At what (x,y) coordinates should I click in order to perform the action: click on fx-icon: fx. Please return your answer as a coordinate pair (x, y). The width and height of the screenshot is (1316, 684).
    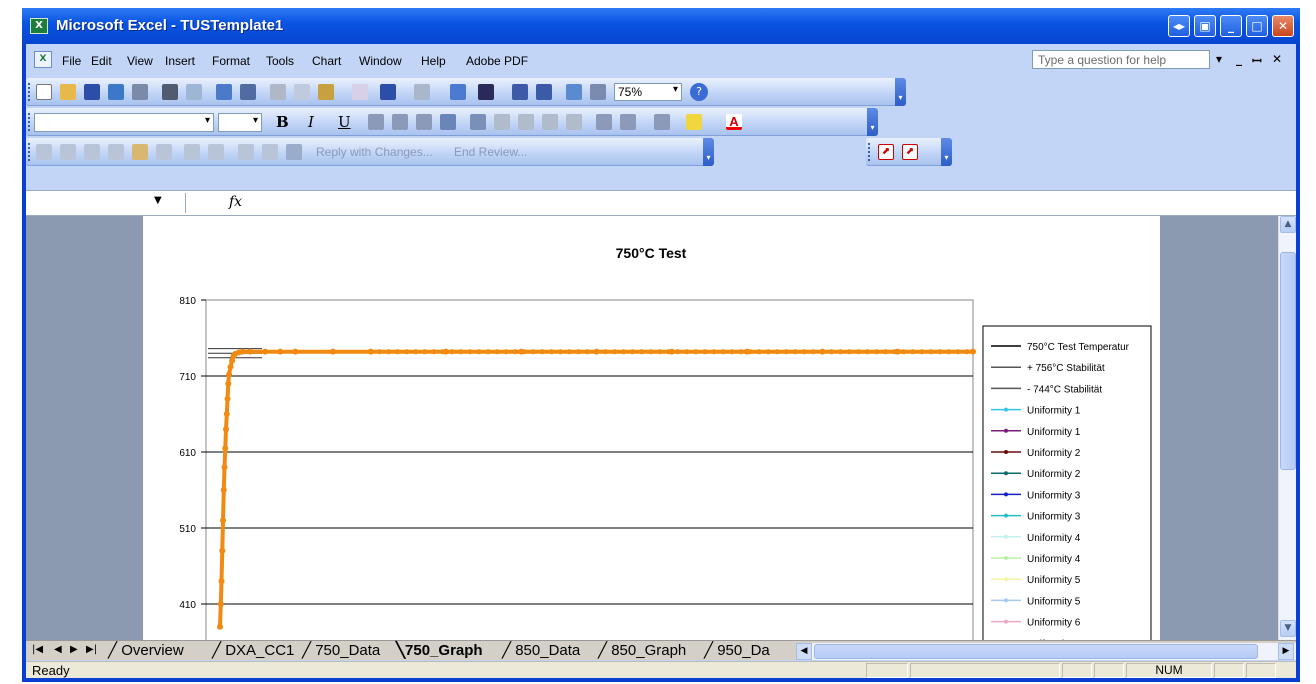
    Looking at the image, I should click on (235, 202).